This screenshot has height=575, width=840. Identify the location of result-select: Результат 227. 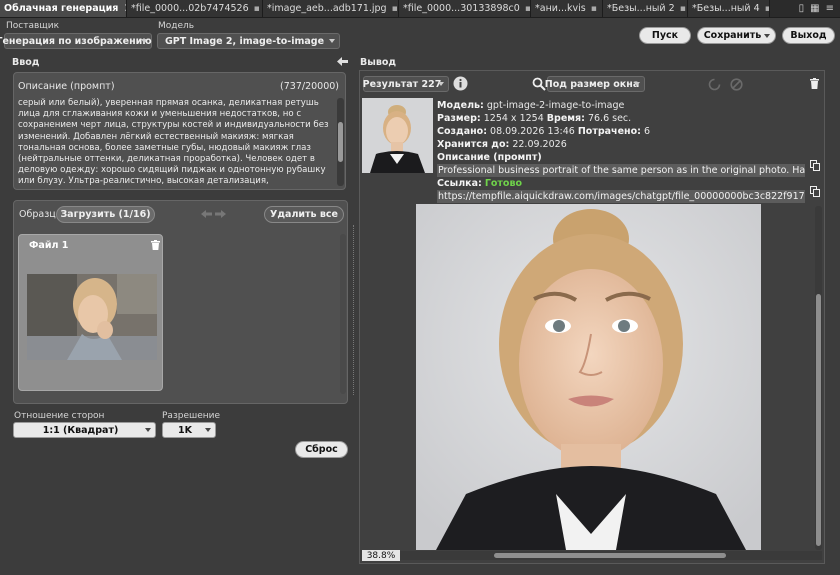
(406, 84).